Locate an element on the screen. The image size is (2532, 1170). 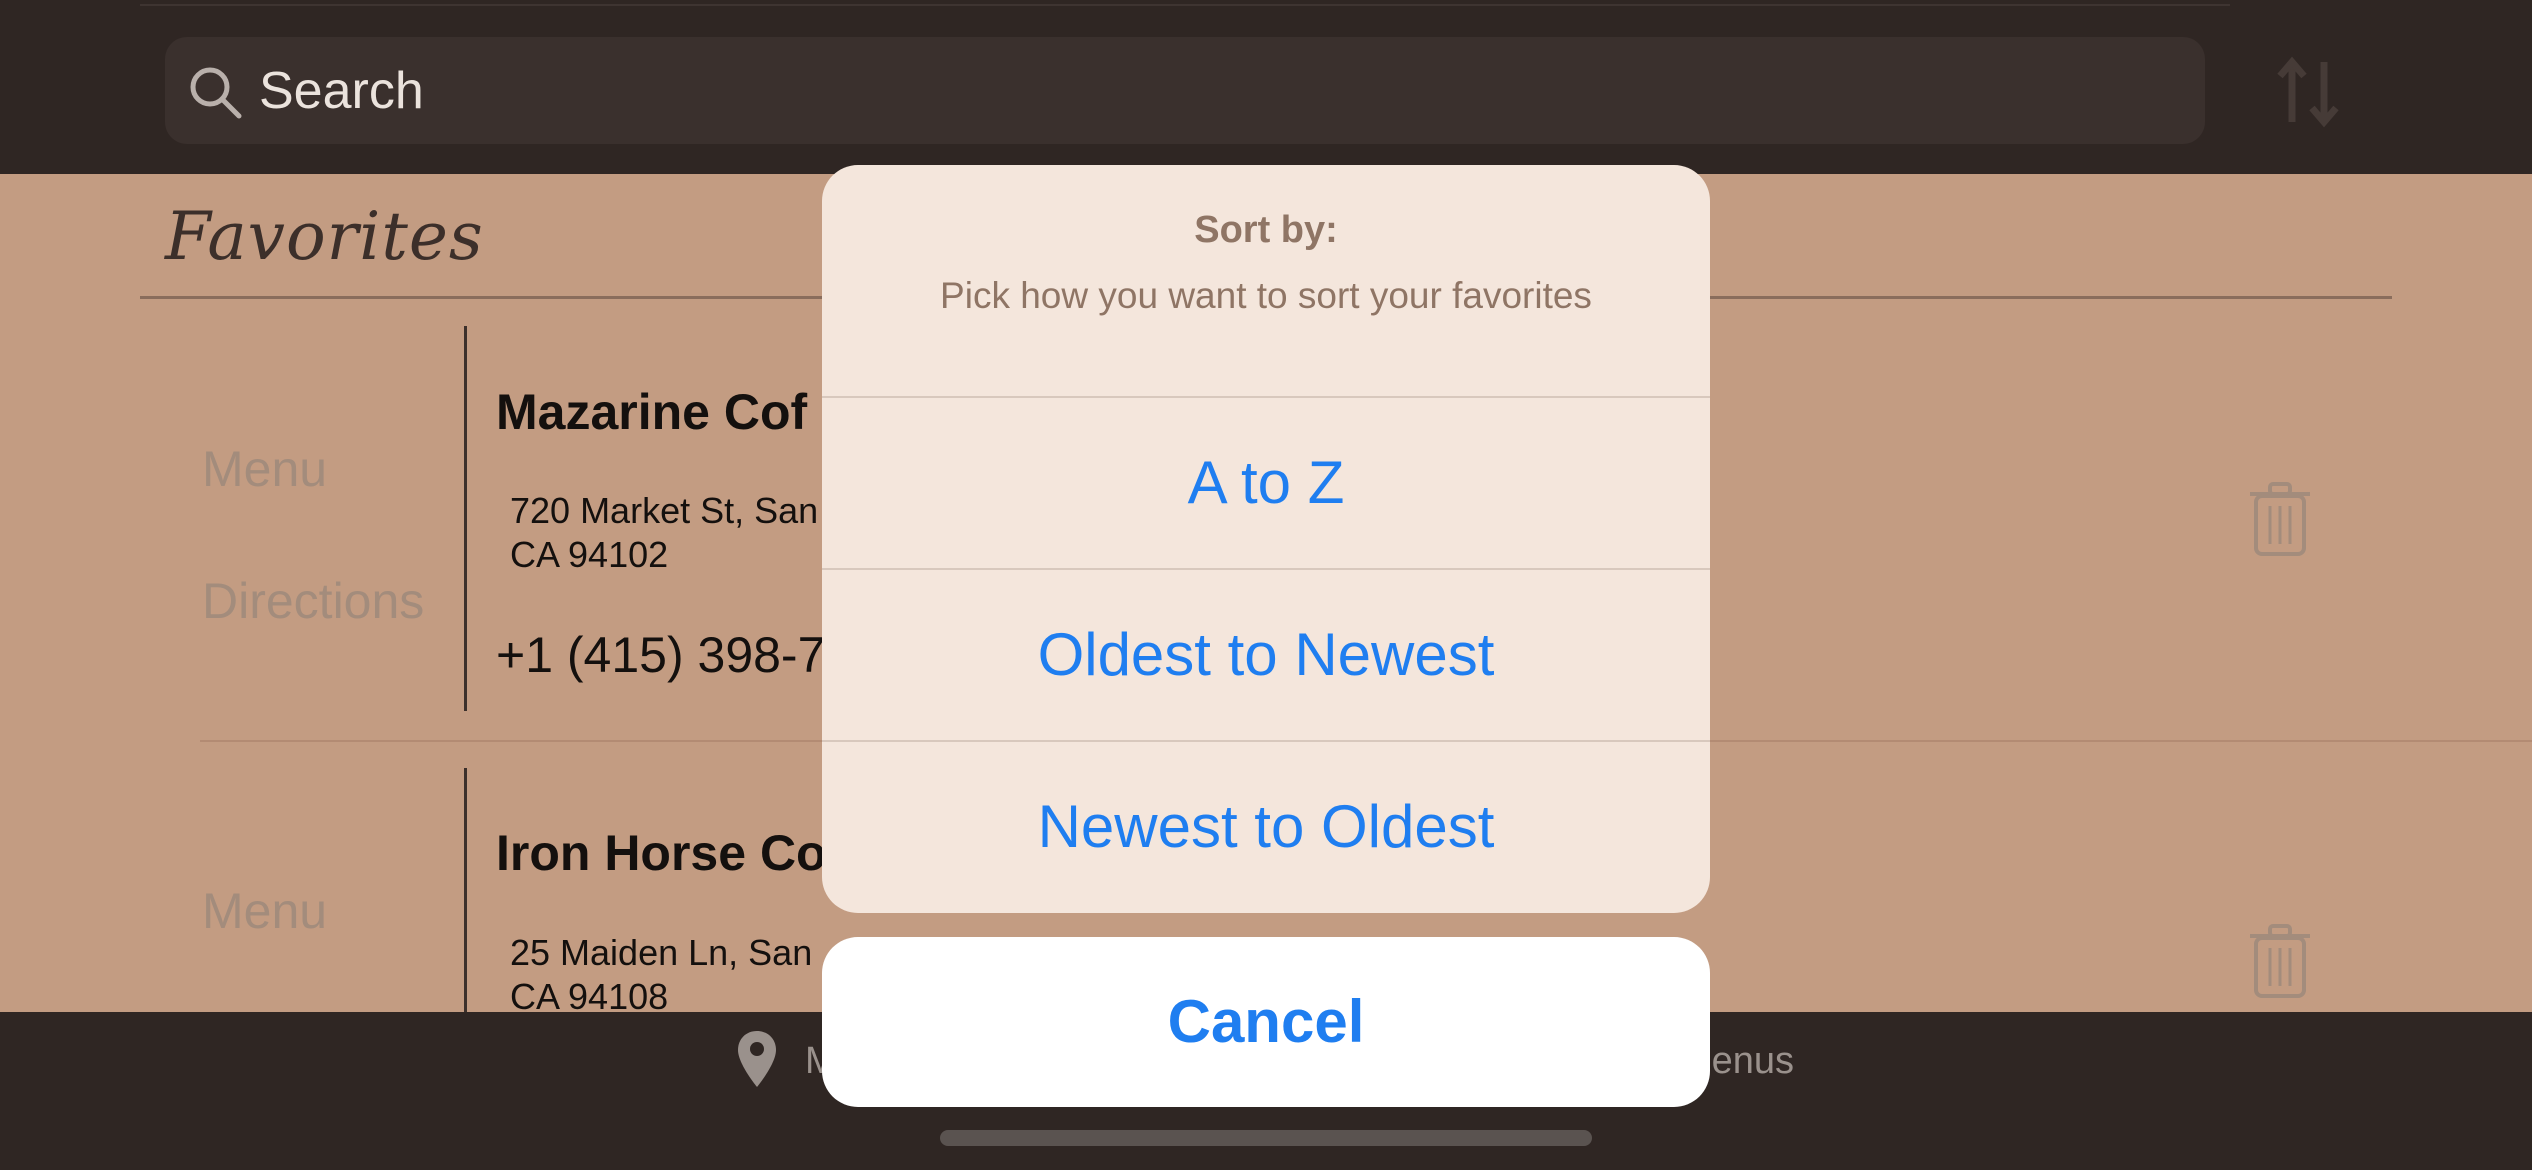
sort-option-a-to-z: A to Z is located at coordinates (1266, 483).